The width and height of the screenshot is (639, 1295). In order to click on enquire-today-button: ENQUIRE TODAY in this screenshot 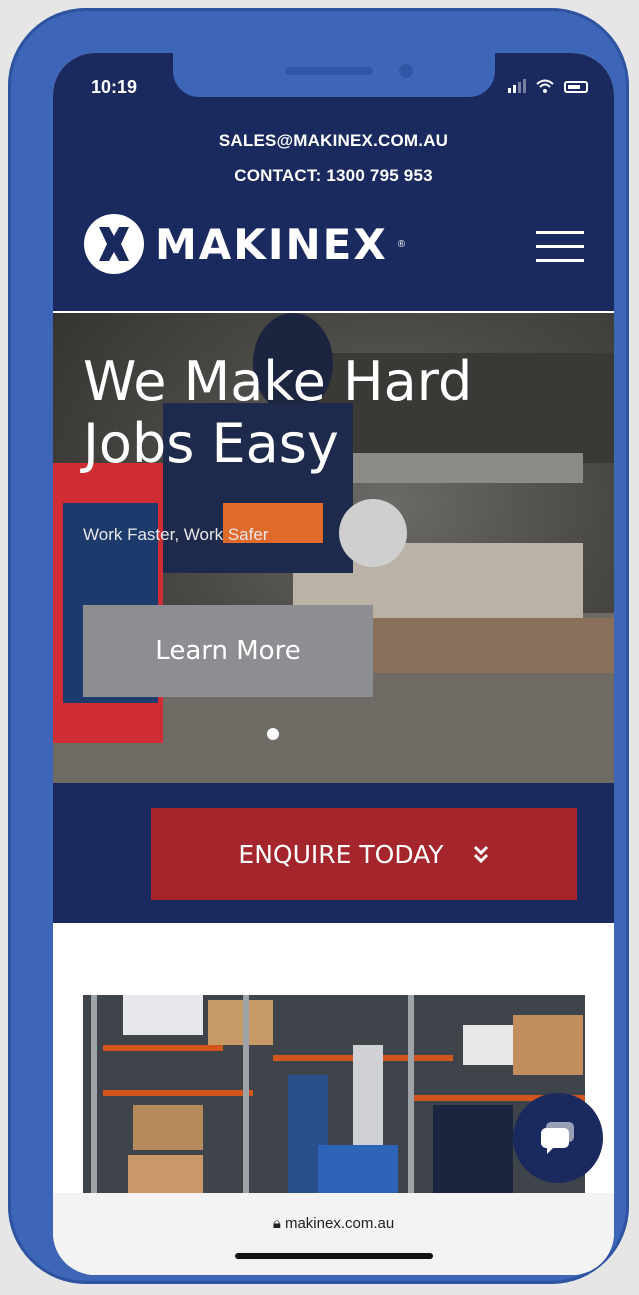, I will do `click(364, 854)`.